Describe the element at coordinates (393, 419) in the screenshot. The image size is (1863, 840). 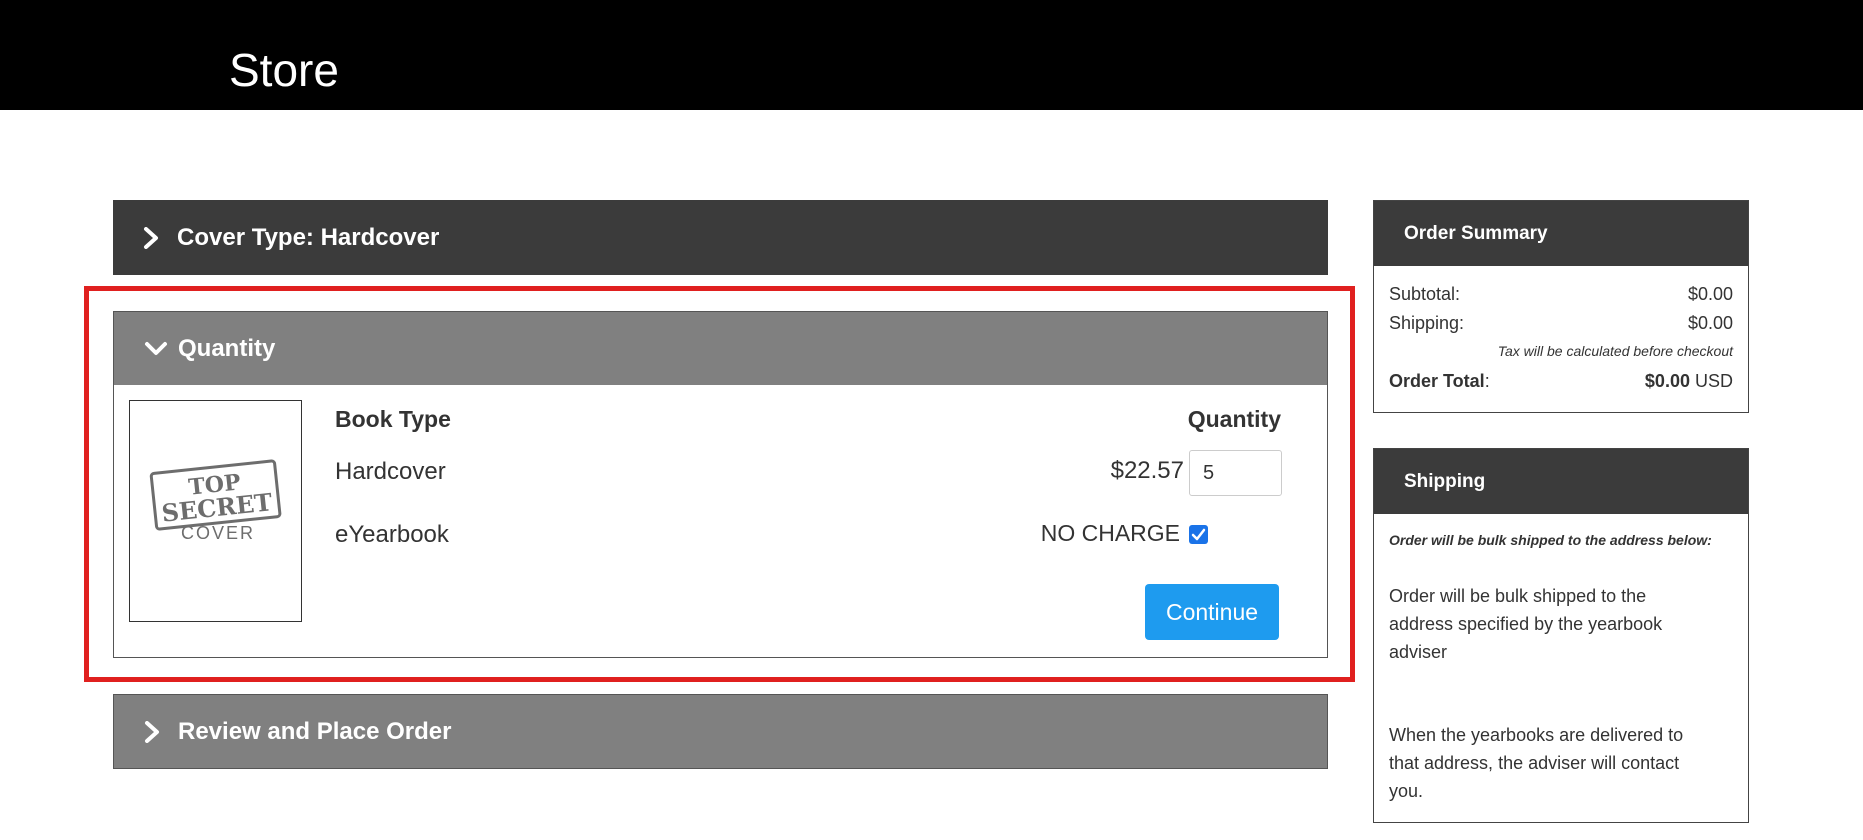
I see `book-type-heading: Book Type` at that location.